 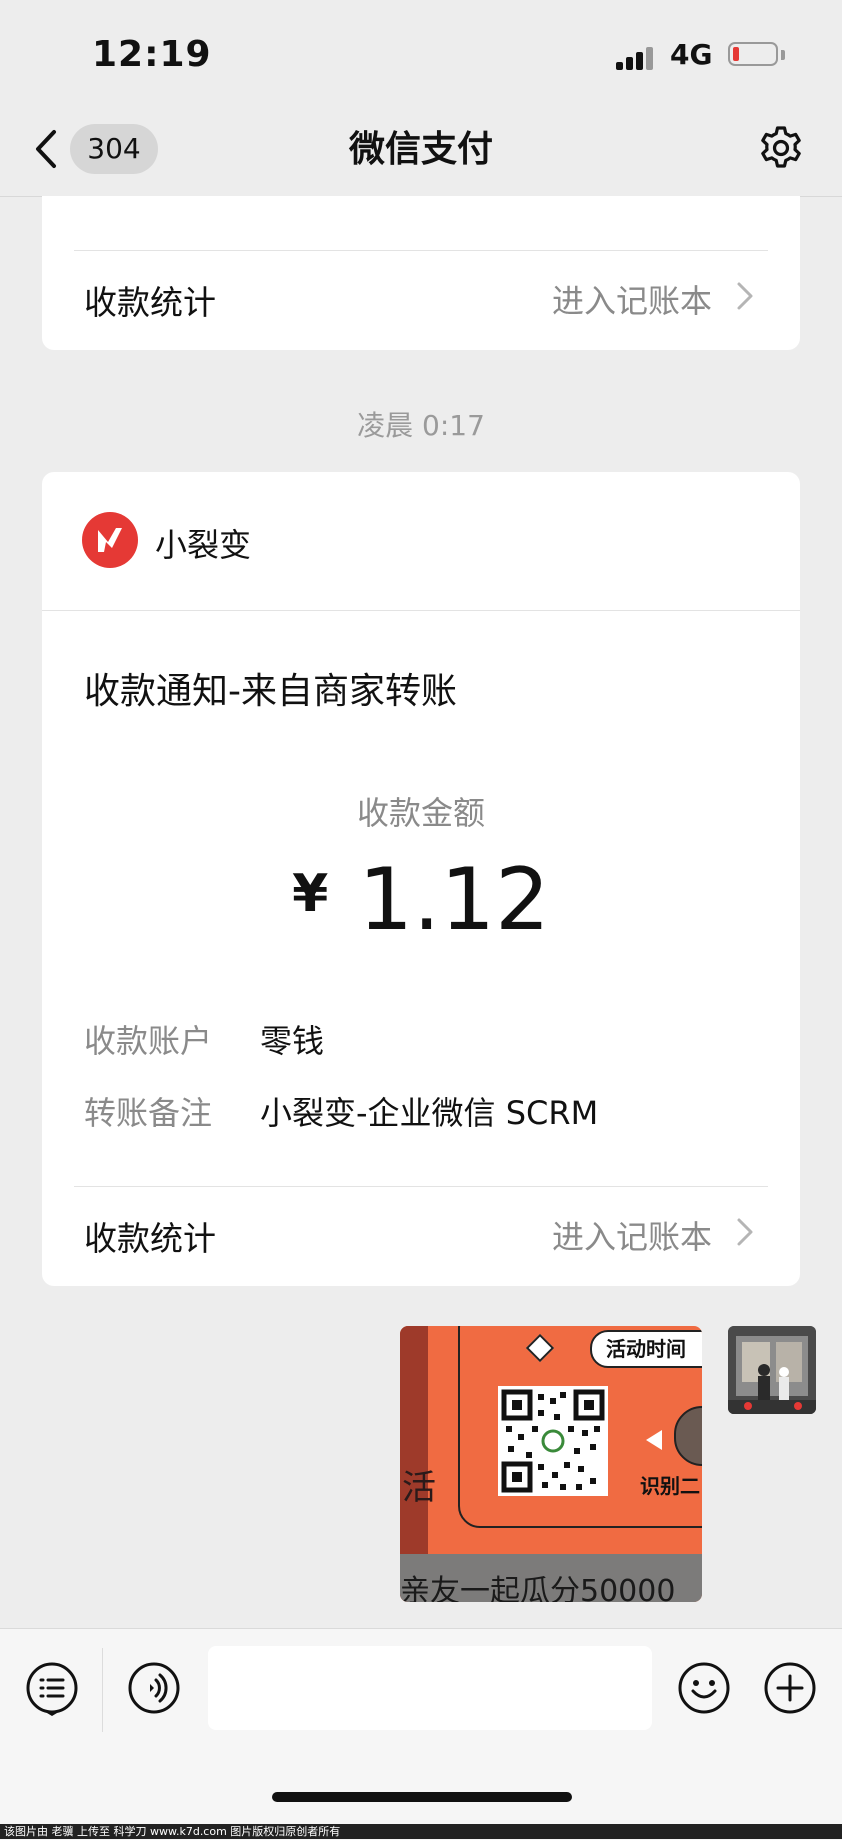 What do you see at coordinates (753, 54) in the screenshot?
I see `battery-icon` at bounding box center [753, 54].